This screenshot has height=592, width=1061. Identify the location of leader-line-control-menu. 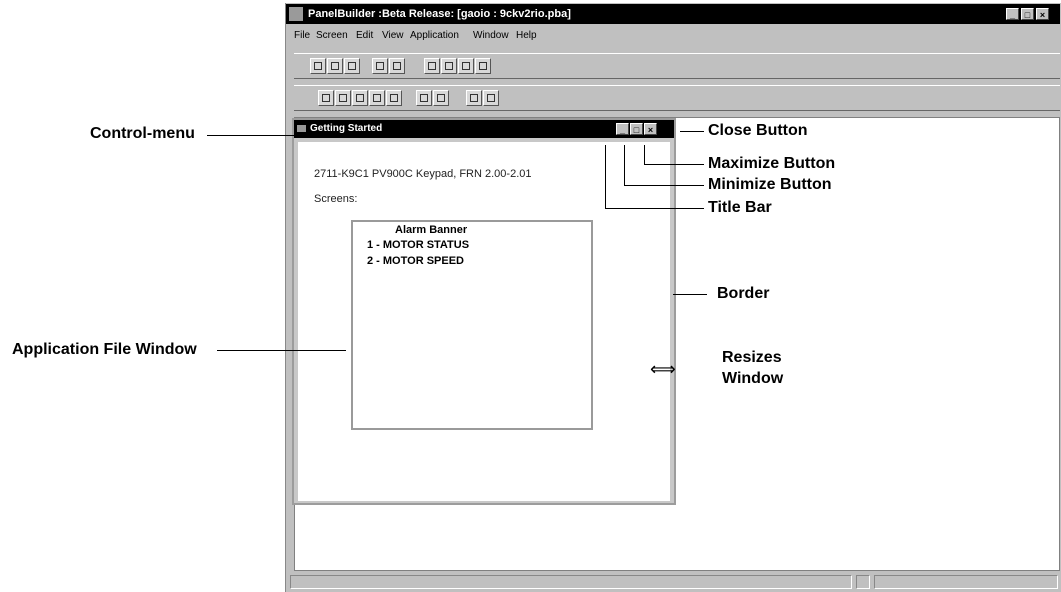
(251, 135).